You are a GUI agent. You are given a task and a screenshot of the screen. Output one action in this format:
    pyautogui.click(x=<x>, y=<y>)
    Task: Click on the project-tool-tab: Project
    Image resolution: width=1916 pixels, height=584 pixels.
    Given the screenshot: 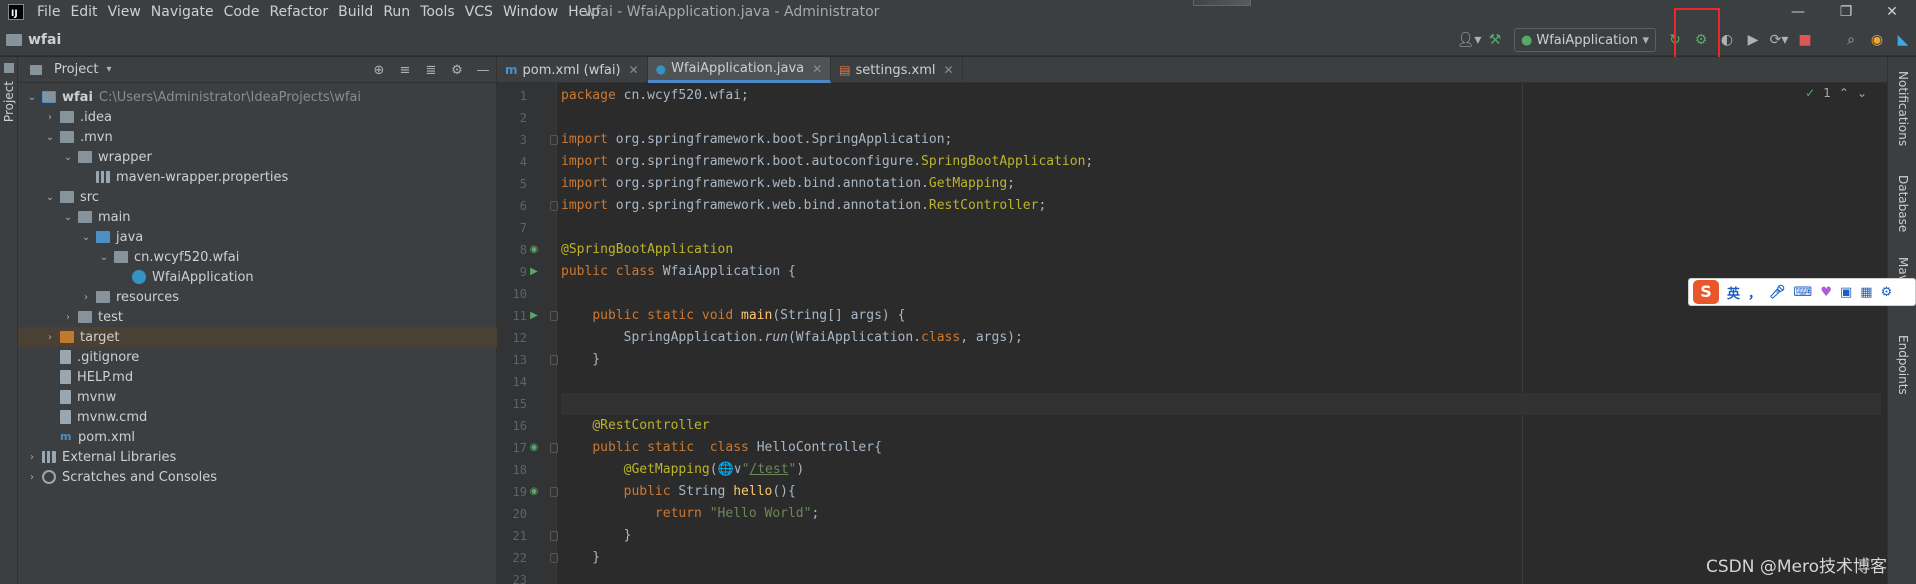 What is the action you would take?
    pyautogui.click(x=9, y=101)
    